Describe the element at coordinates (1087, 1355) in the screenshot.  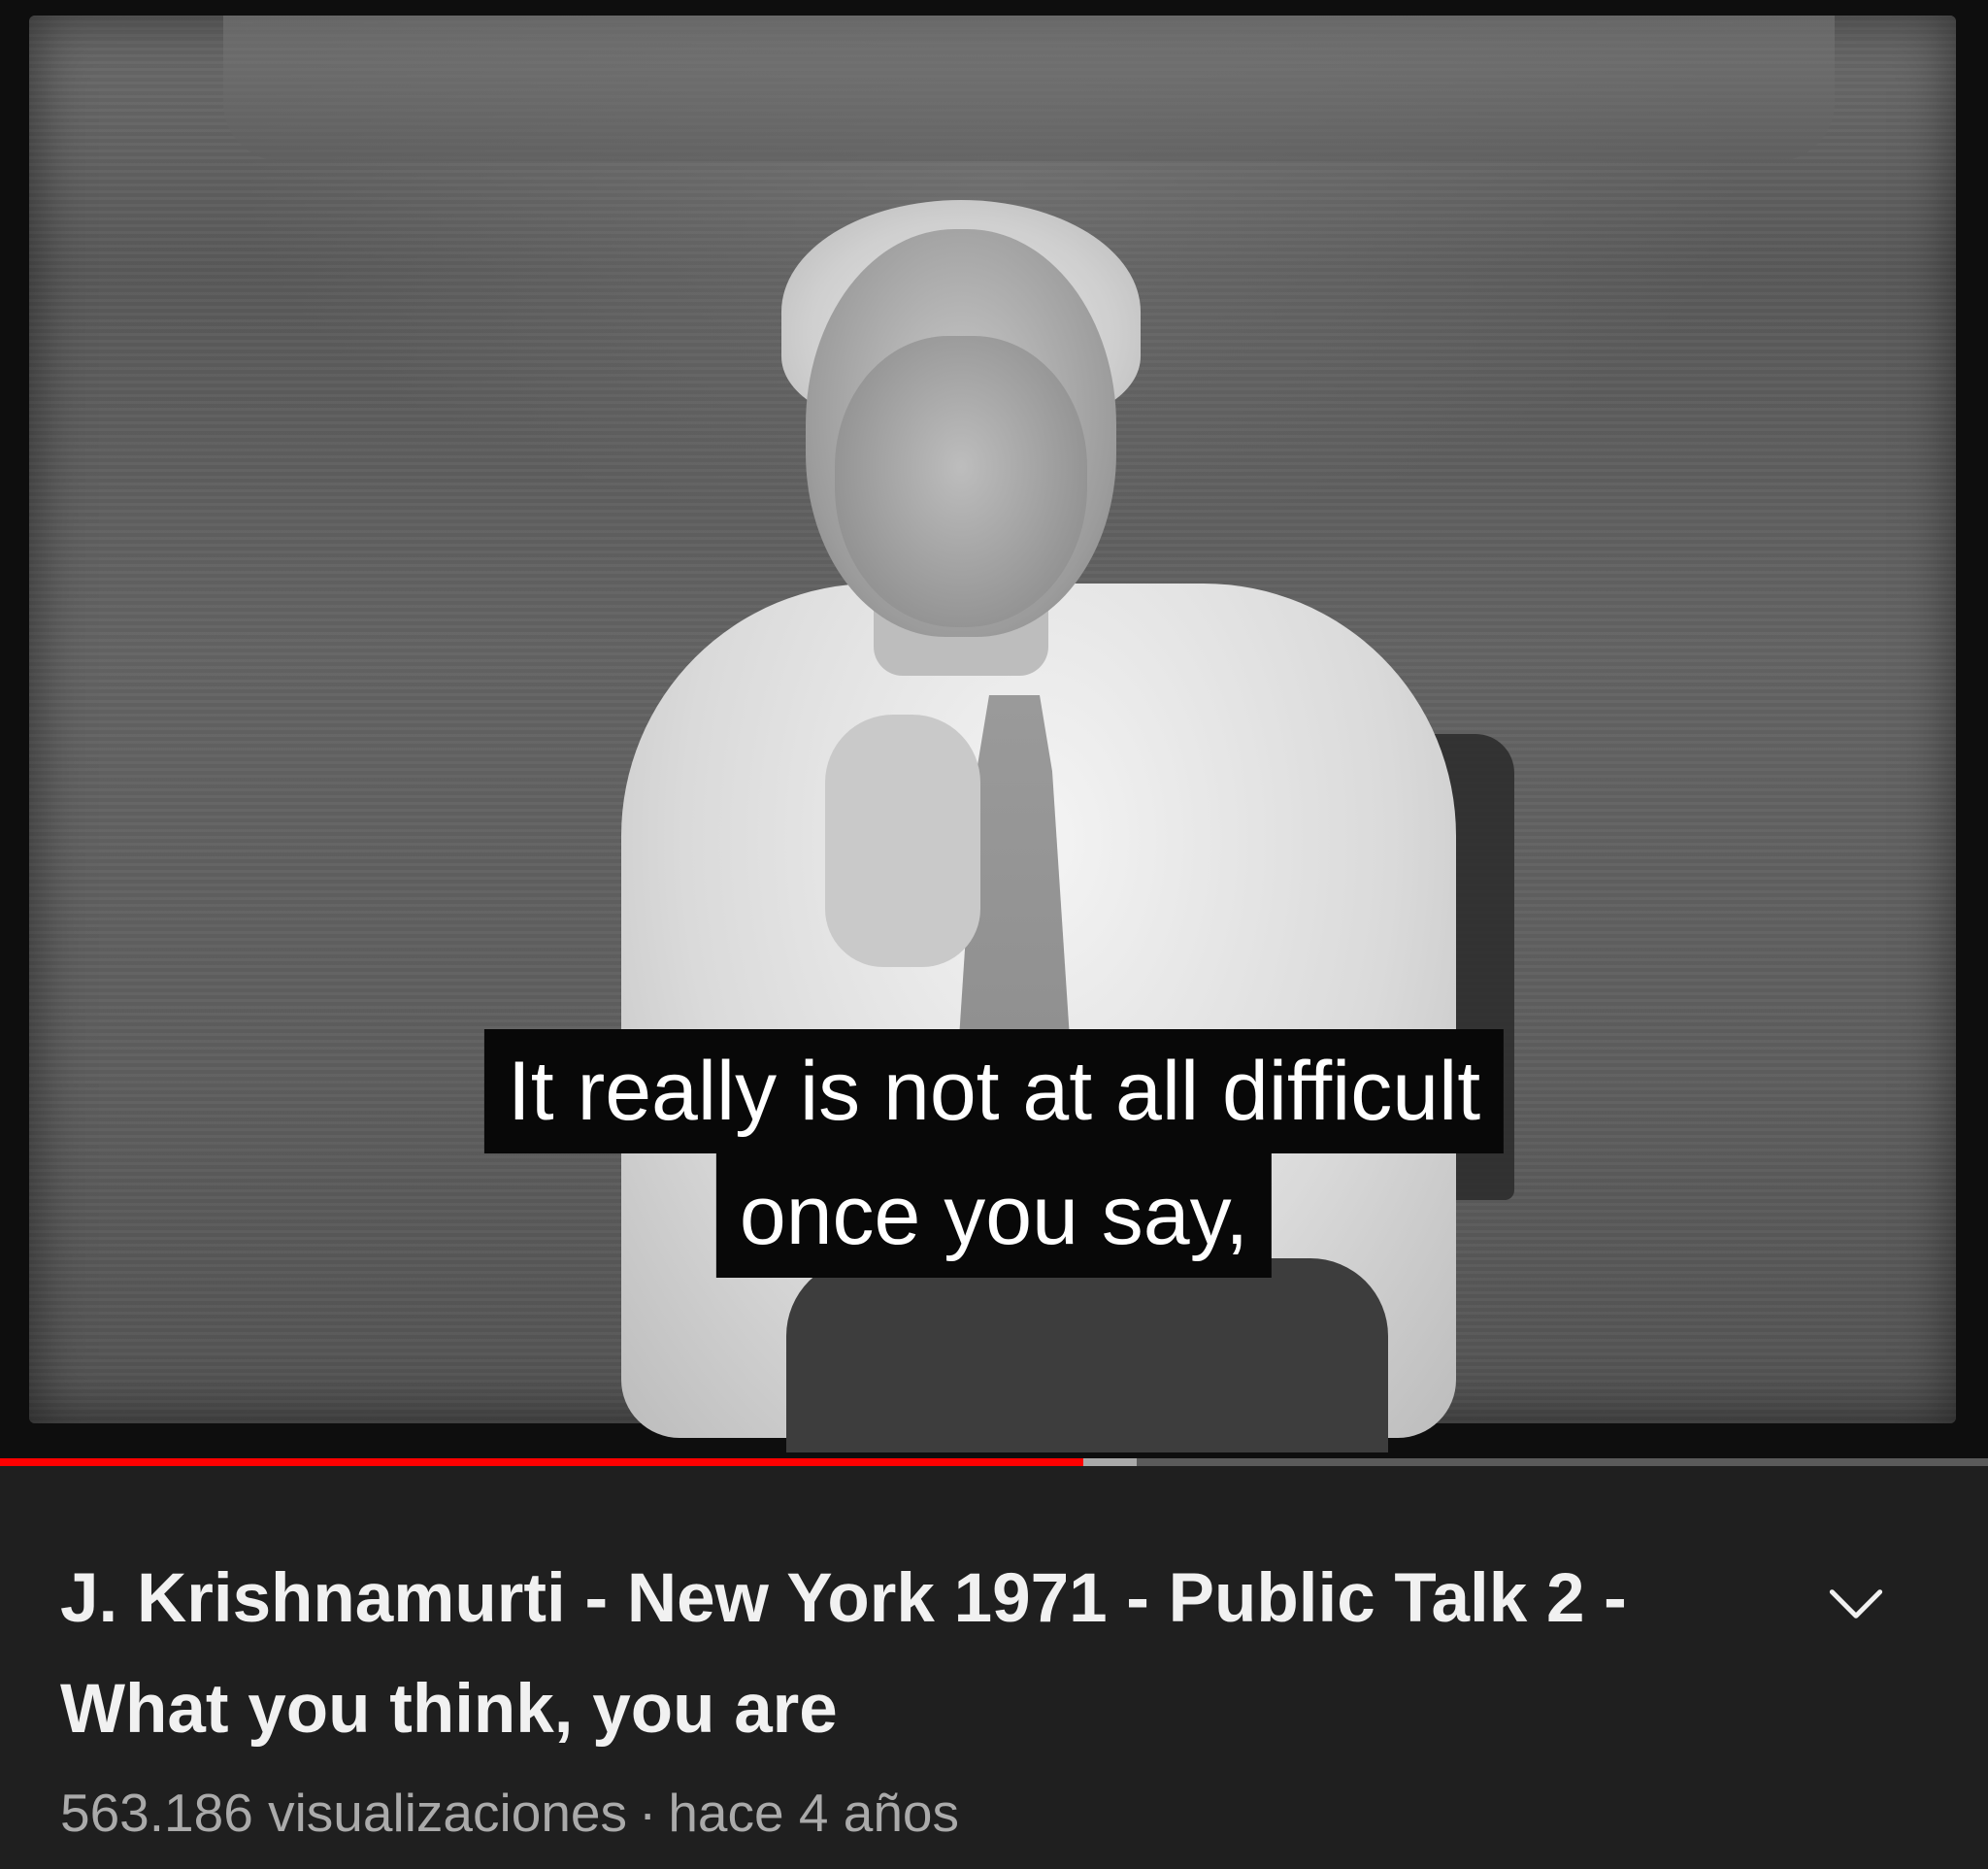
I see `speaker-legs` at that location.